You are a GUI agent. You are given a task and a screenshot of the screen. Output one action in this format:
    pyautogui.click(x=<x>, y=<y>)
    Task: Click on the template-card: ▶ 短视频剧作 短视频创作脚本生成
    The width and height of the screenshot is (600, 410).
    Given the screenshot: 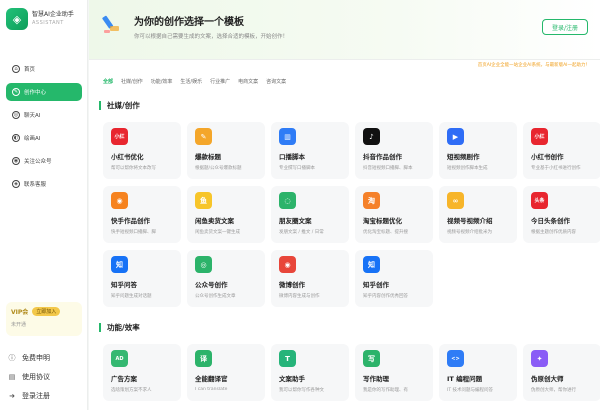 What is the action you would take?
    pyautogui.click(x=478, y=150)
    